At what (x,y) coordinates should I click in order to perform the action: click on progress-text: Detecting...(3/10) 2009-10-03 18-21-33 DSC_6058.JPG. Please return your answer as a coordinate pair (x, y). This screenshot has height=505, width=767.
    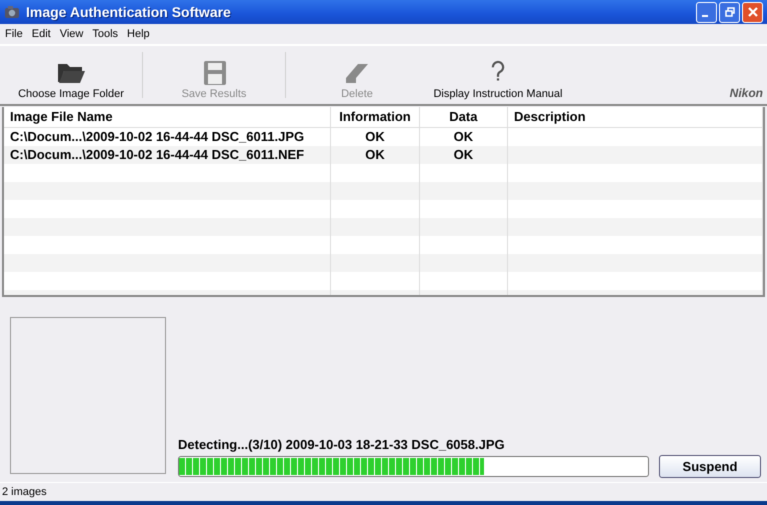
    Looking at the image, I should click on (342, 444).